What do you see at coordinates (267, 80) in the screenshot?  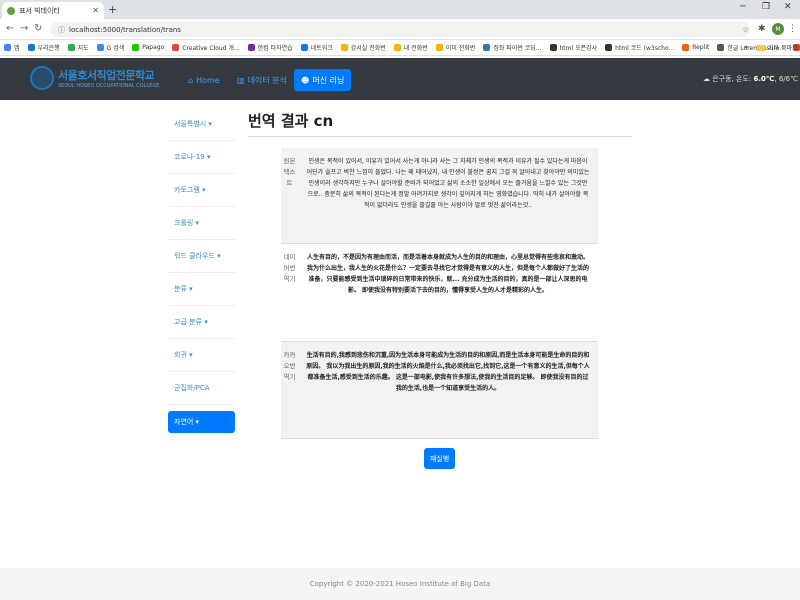 I see `nav-data-analysis-label: 데이터 분석` at bounding box center [267, 80].